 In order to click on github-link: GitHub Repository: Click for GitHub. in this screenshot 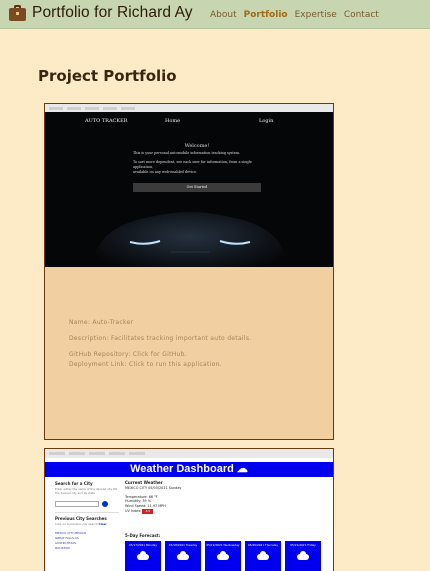, I will do `click(160, 355)`.